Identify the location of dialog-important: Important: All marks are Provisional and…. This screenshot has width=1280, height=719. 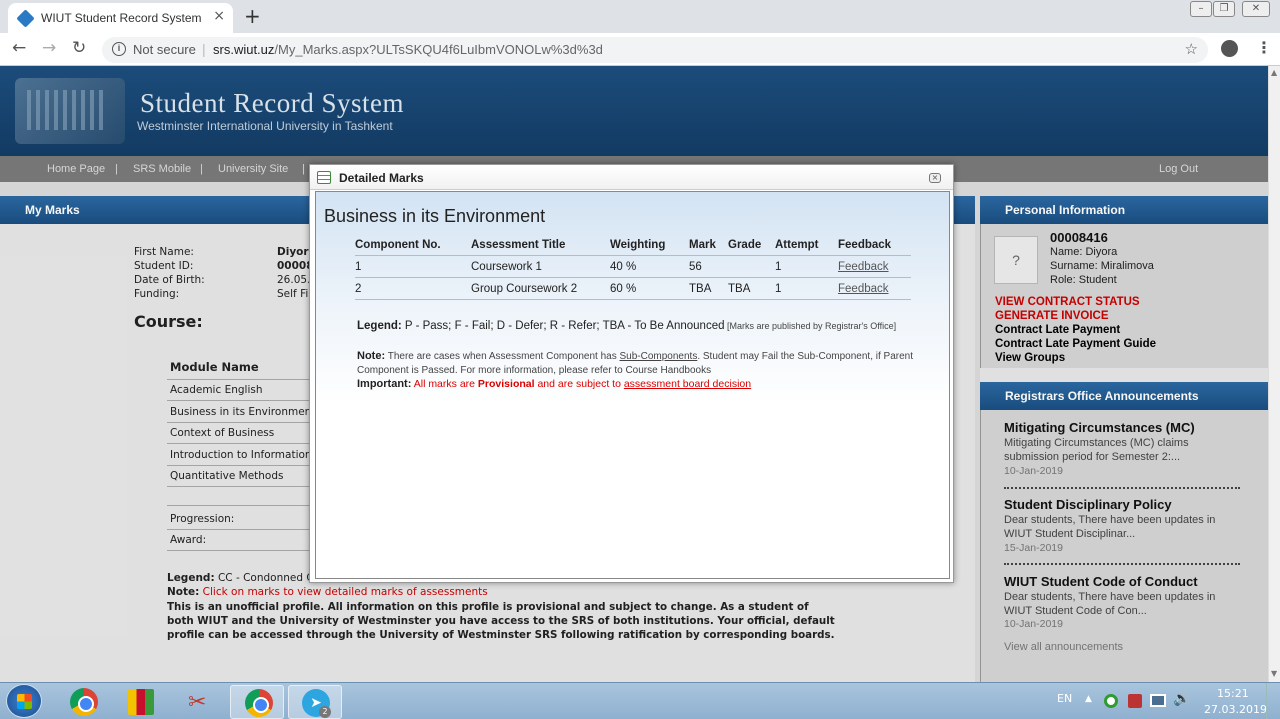
(554, 384).